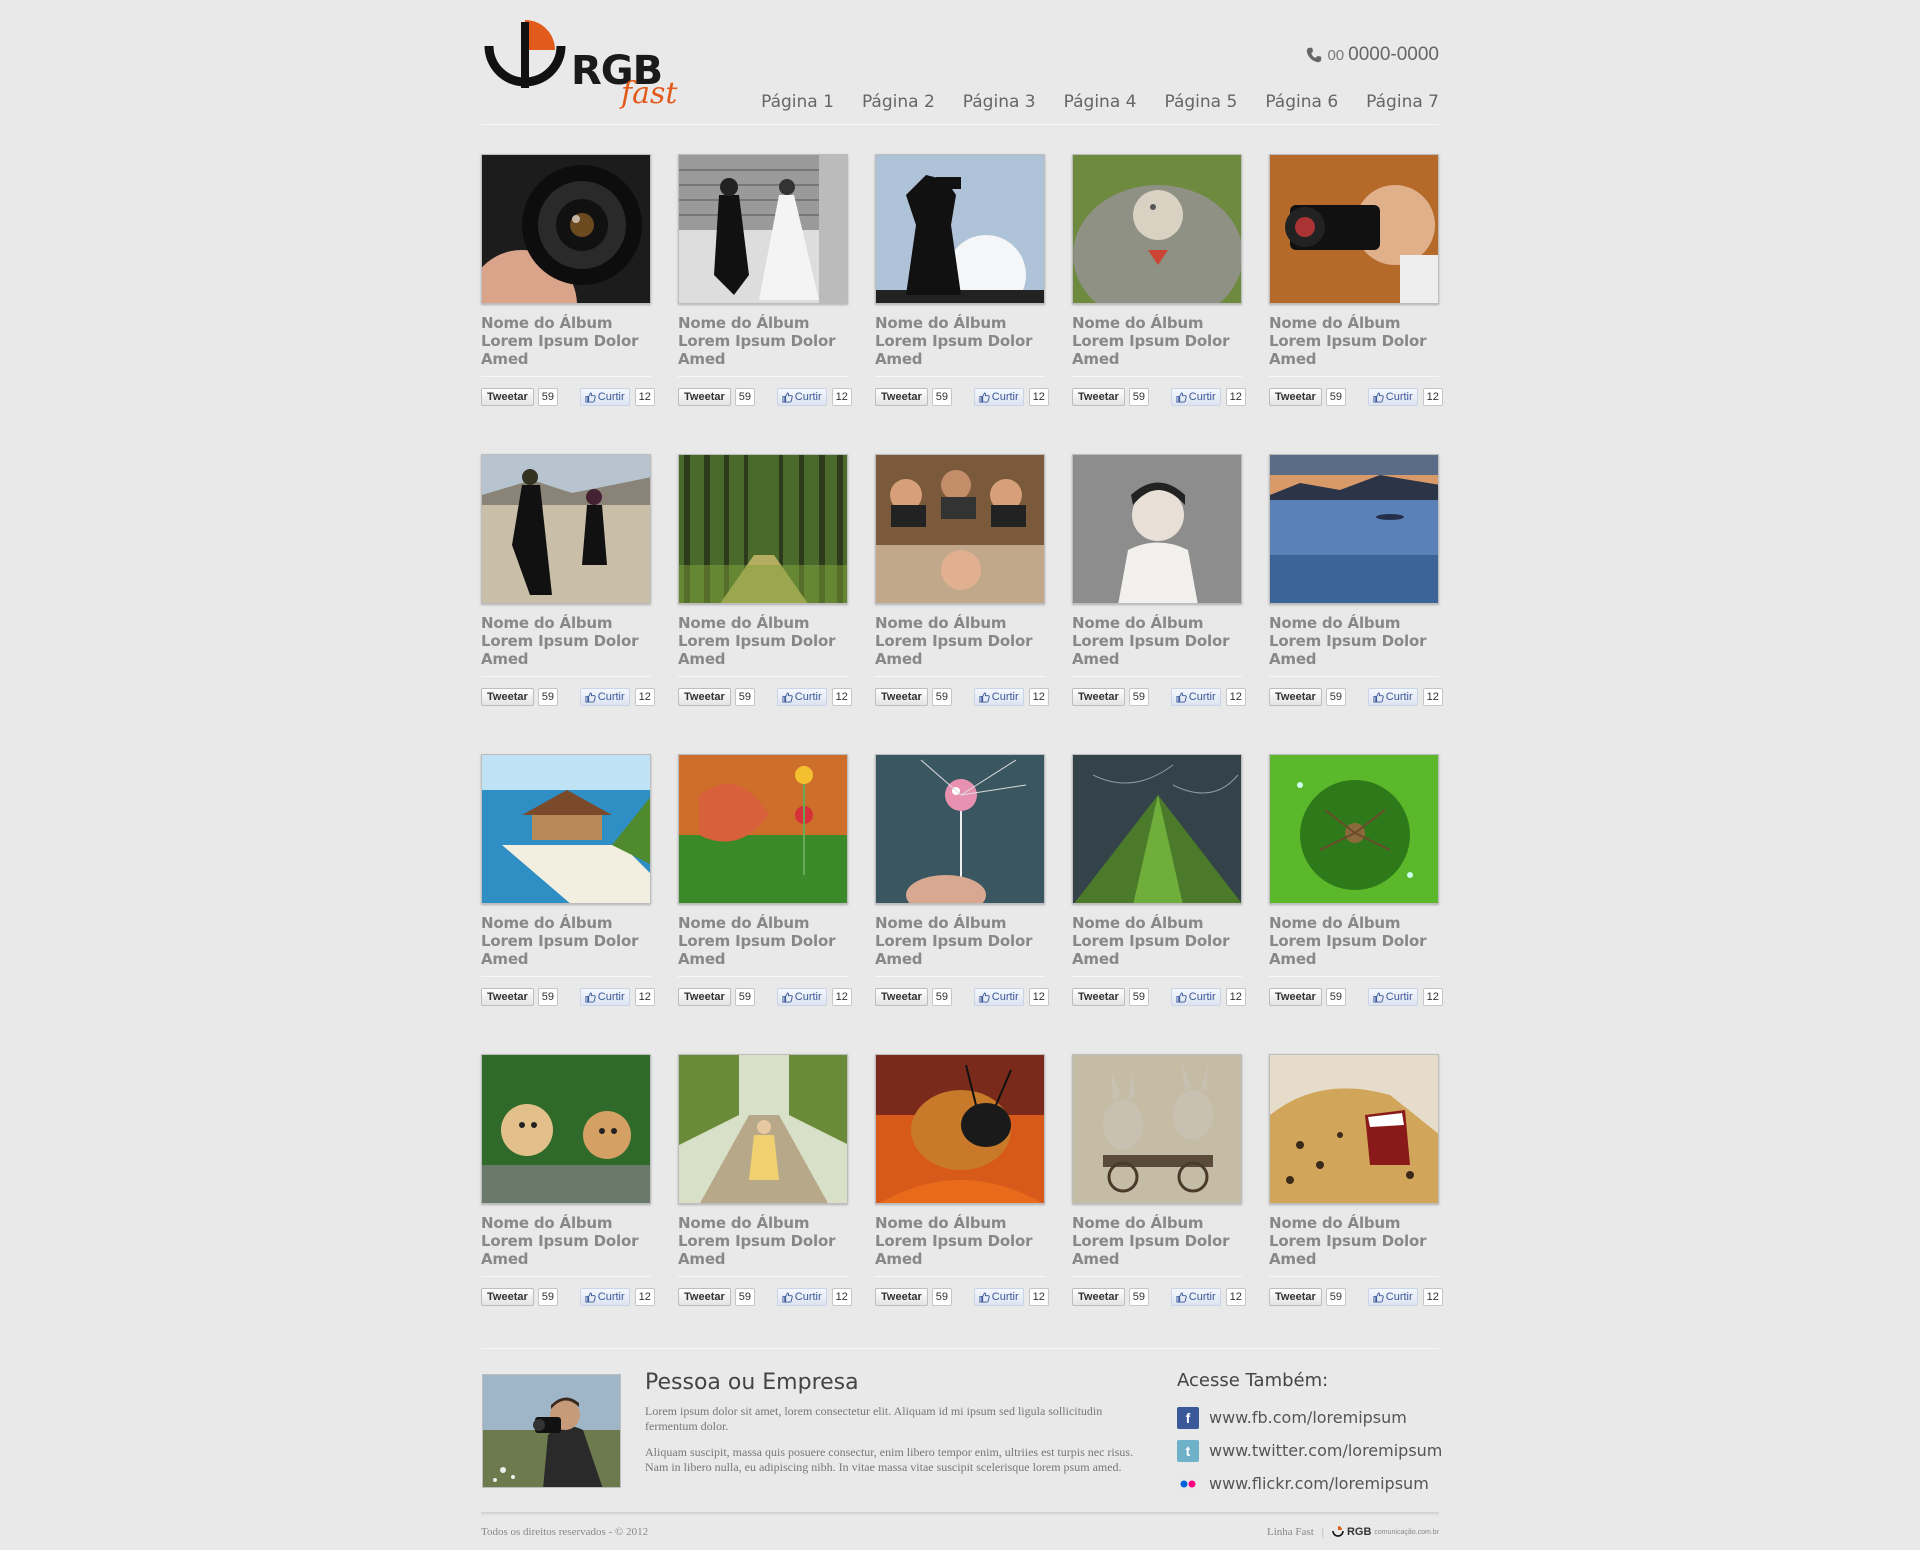 The image size is (1920, 1550). I want to click on nav-link-pagina-1: Página 1, so click(797, 102).